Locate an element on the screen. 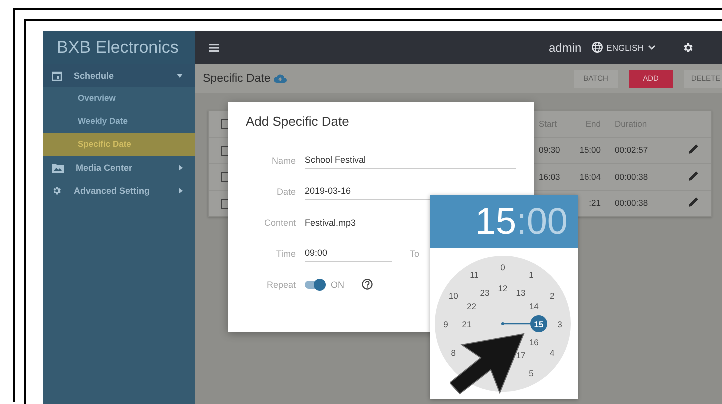 This screenshot has height=404, width=722. hour-number: 2 is located at coordinates (552, 295).